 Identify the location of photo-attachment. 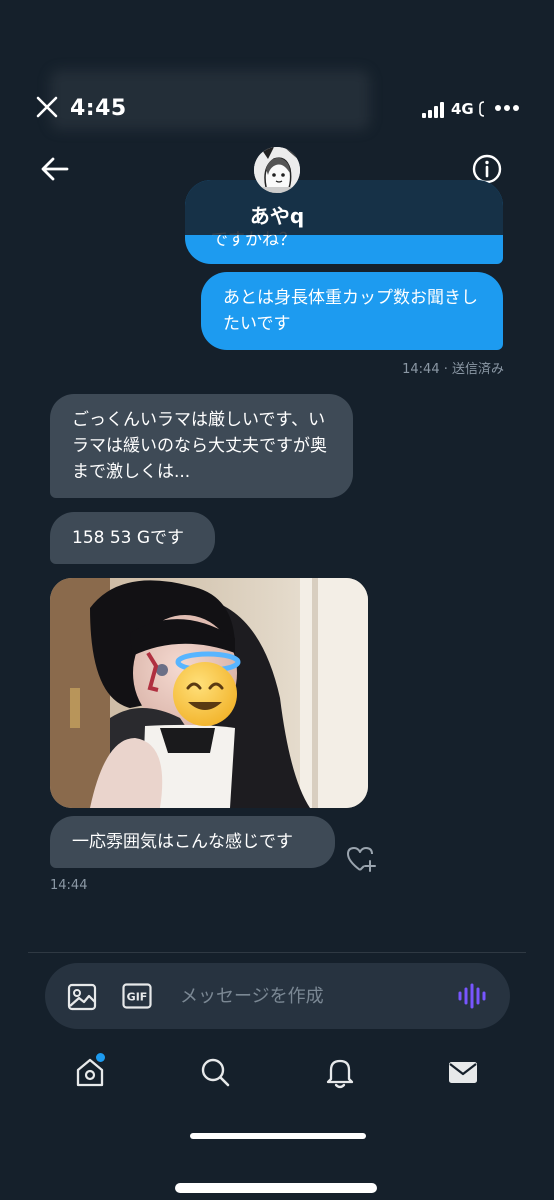
(209, 693).